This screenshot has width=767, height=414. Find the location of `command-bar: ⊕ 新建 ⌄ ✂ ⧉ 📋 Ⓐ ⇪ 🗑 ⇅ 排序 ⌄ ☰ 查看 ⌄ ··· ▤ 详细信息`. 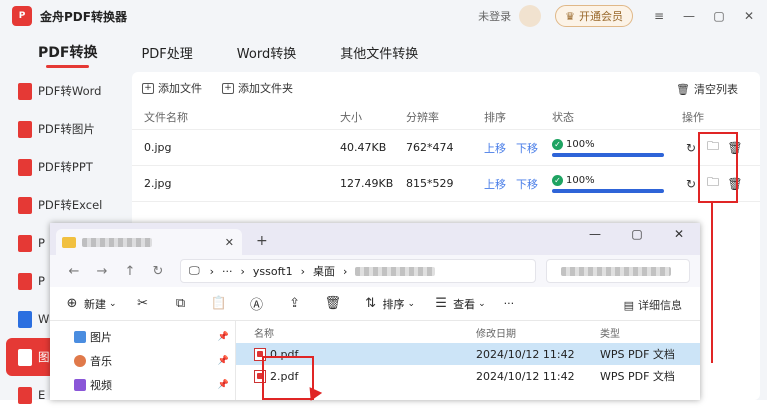

command-bar: ⊕ 新建 ⌄ ✂ ⧉ 📋 Ⓐ ⇪ 🗑 ⇅ 排序 ⌄ ☰ 查看 ⌄ ··· ▤ 详细信息 is located at coordinates (375, 304).